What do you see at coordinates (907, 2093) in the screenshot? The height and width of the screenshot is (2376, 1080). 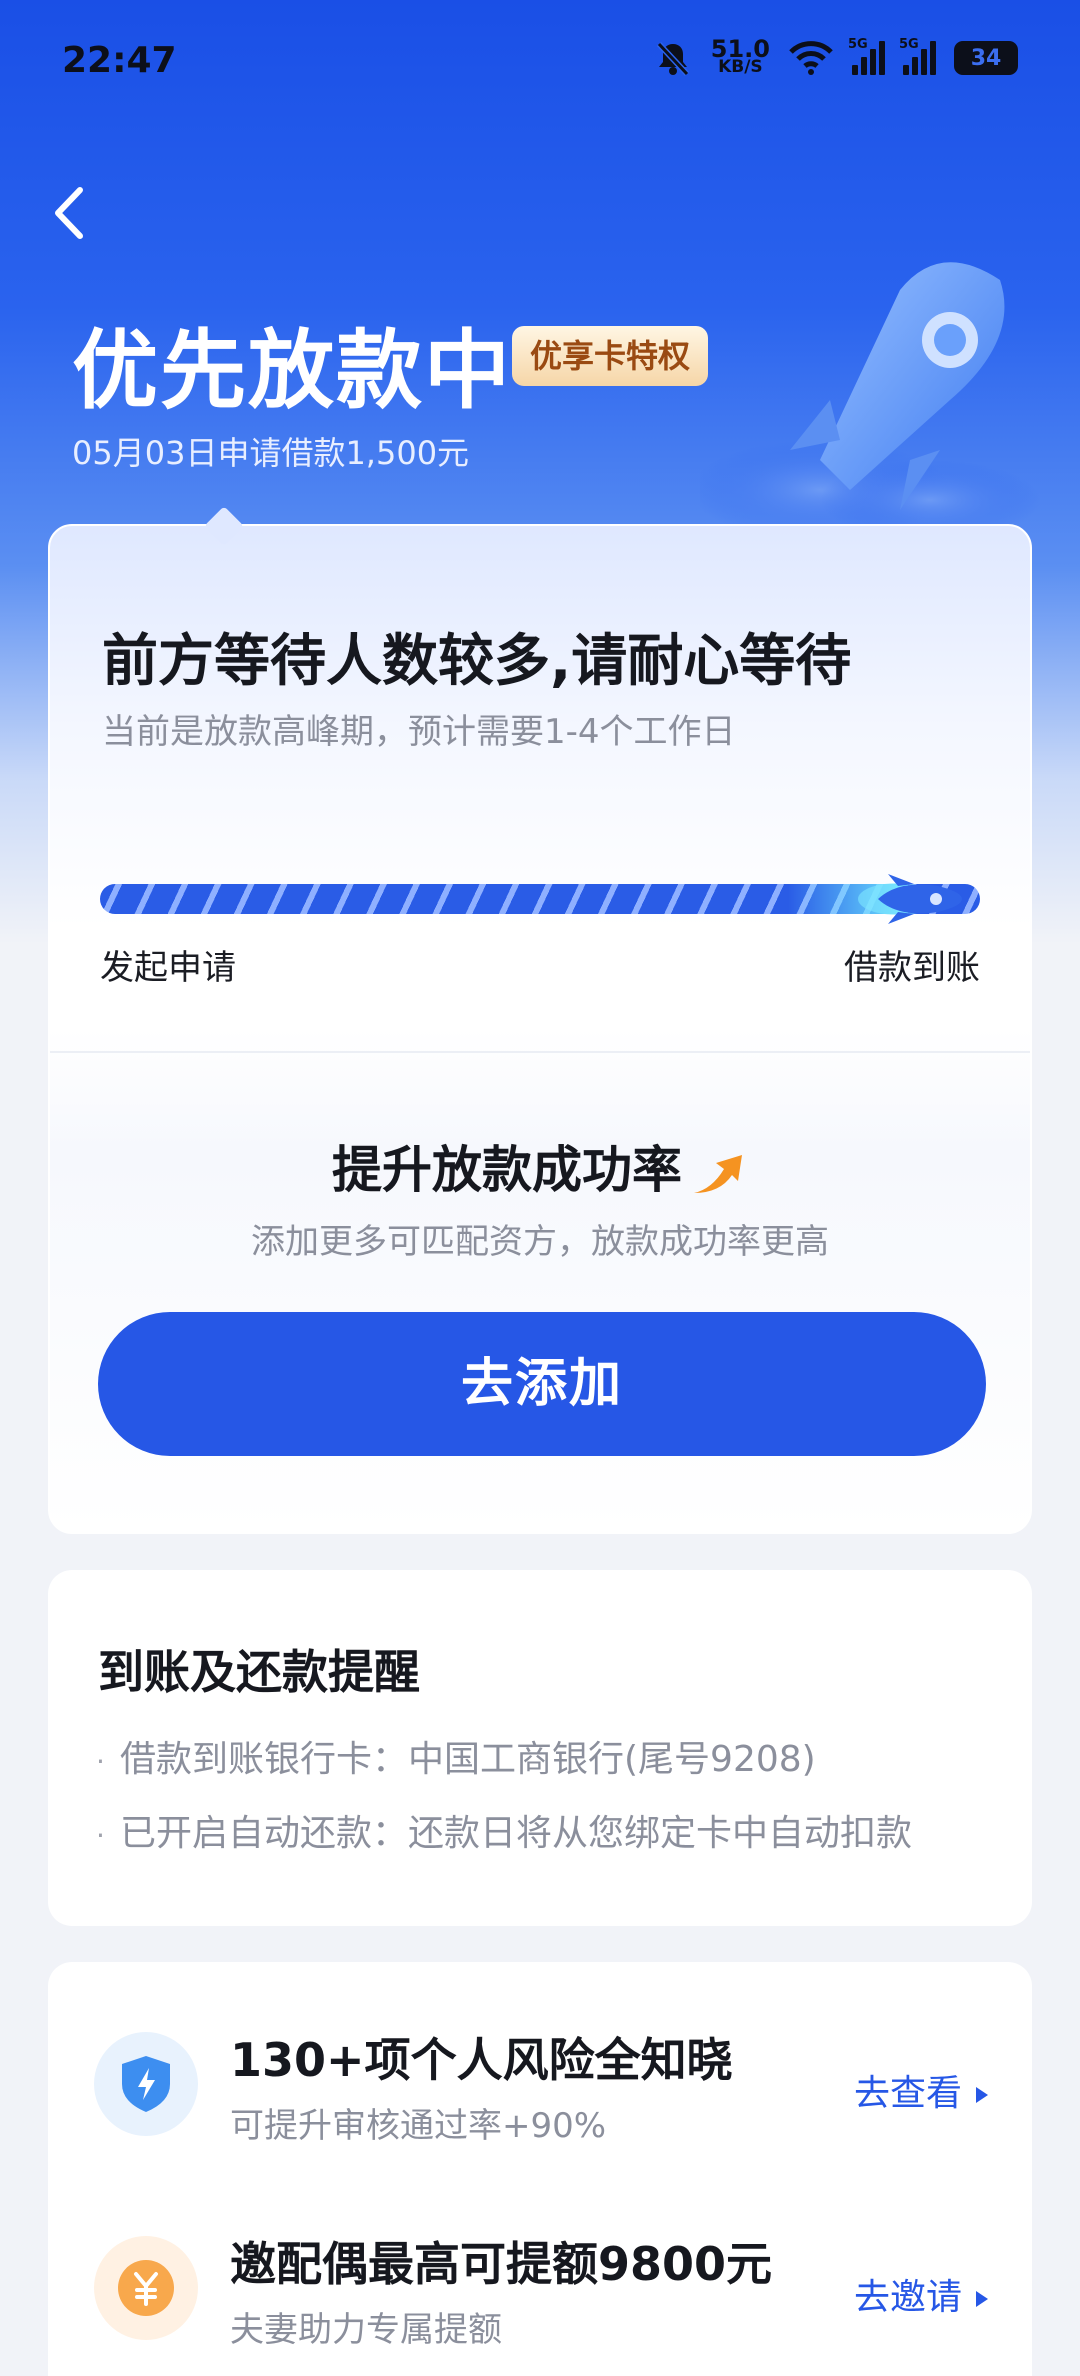 I see `view-link-label: 去查看` at bounding box center [907, 2093].